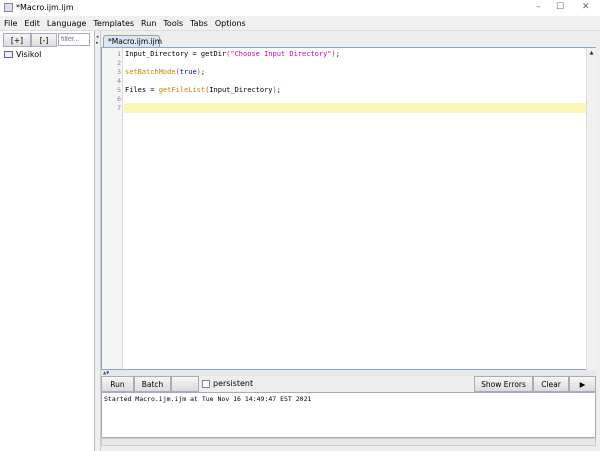  Describe the element at coordinates (230, 23) in the screenshot. I see `menu-options: Options` at that location.